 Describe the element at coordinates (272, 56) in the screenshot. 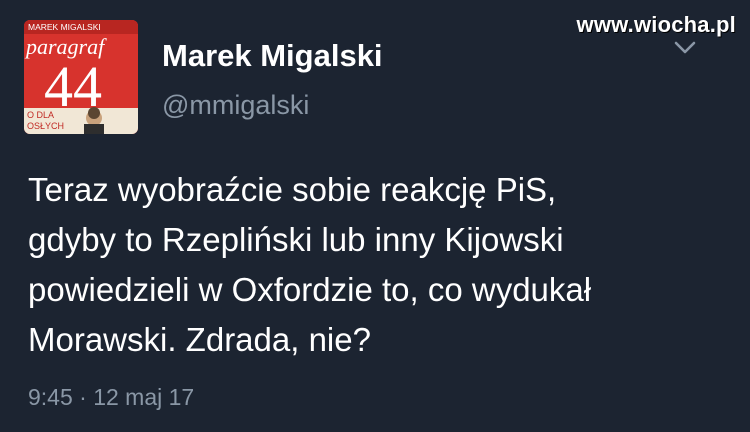

I see `author-name: Marek Migalski` at that location.